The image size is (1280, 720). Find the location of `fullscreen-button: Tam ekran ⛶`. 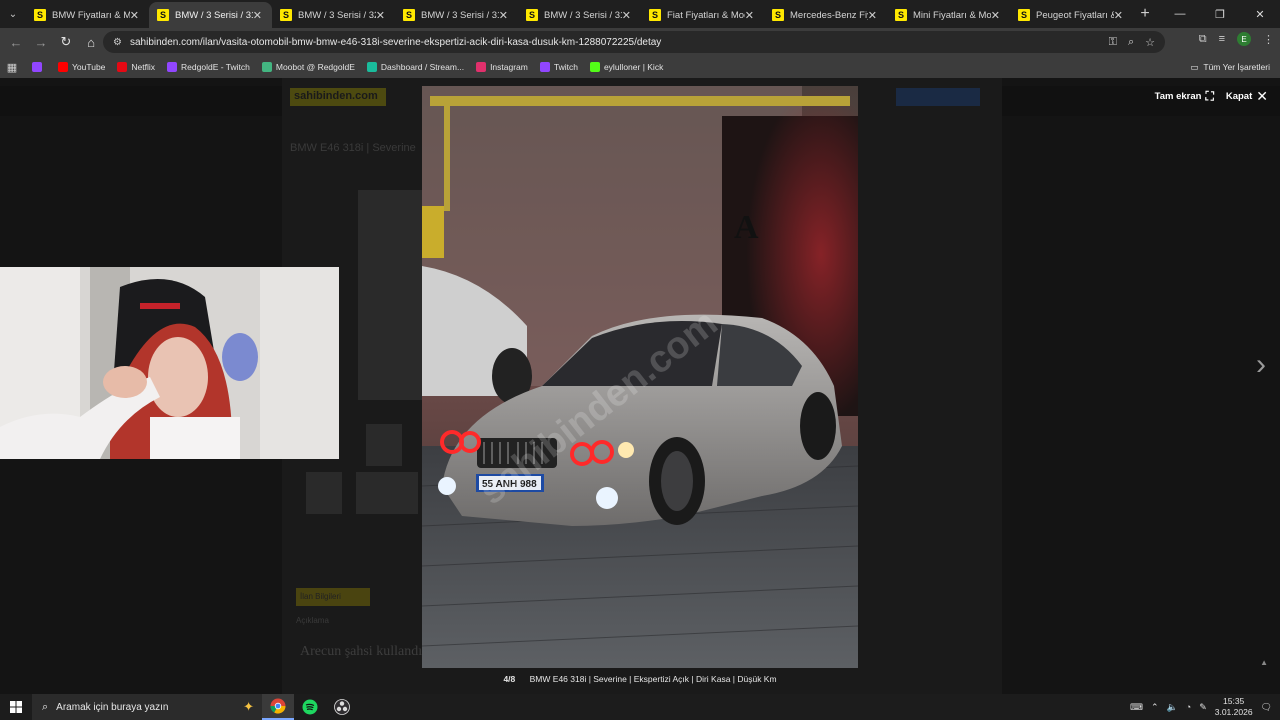

fullscreen-button: Tam ekran ⛶ is located at coordinates (1184, 96).